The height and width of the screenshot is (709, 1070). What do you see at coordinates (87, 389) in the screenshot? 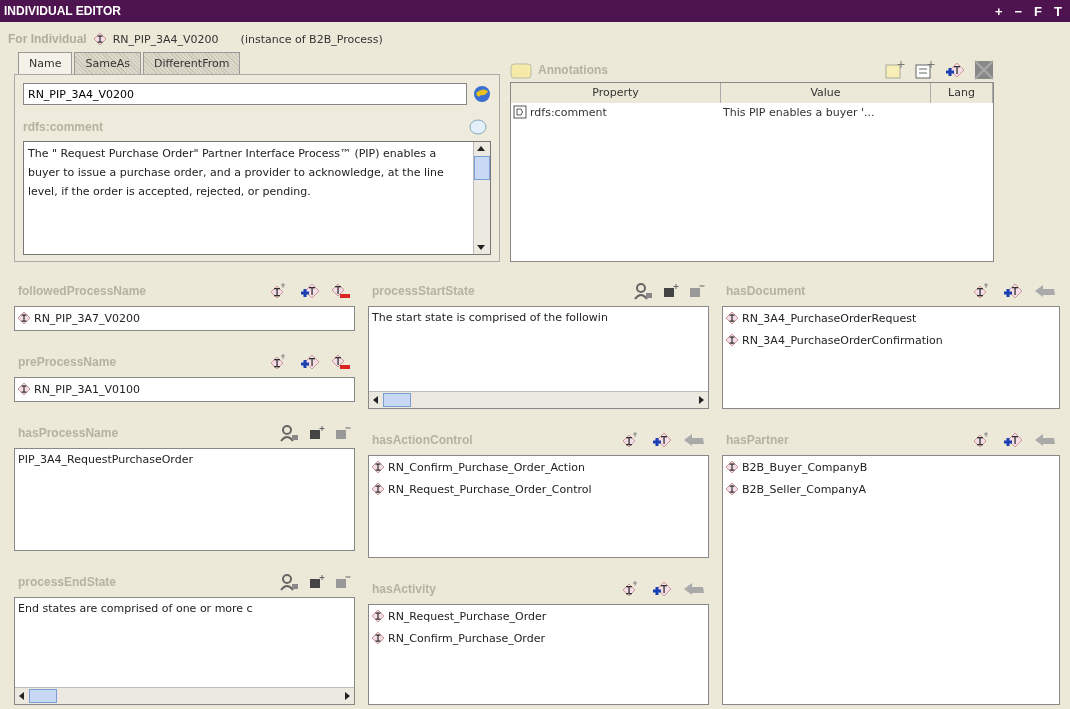
I see `instance-name: RN_PIP_3A1_V0100` at bounding box center [87, 389].